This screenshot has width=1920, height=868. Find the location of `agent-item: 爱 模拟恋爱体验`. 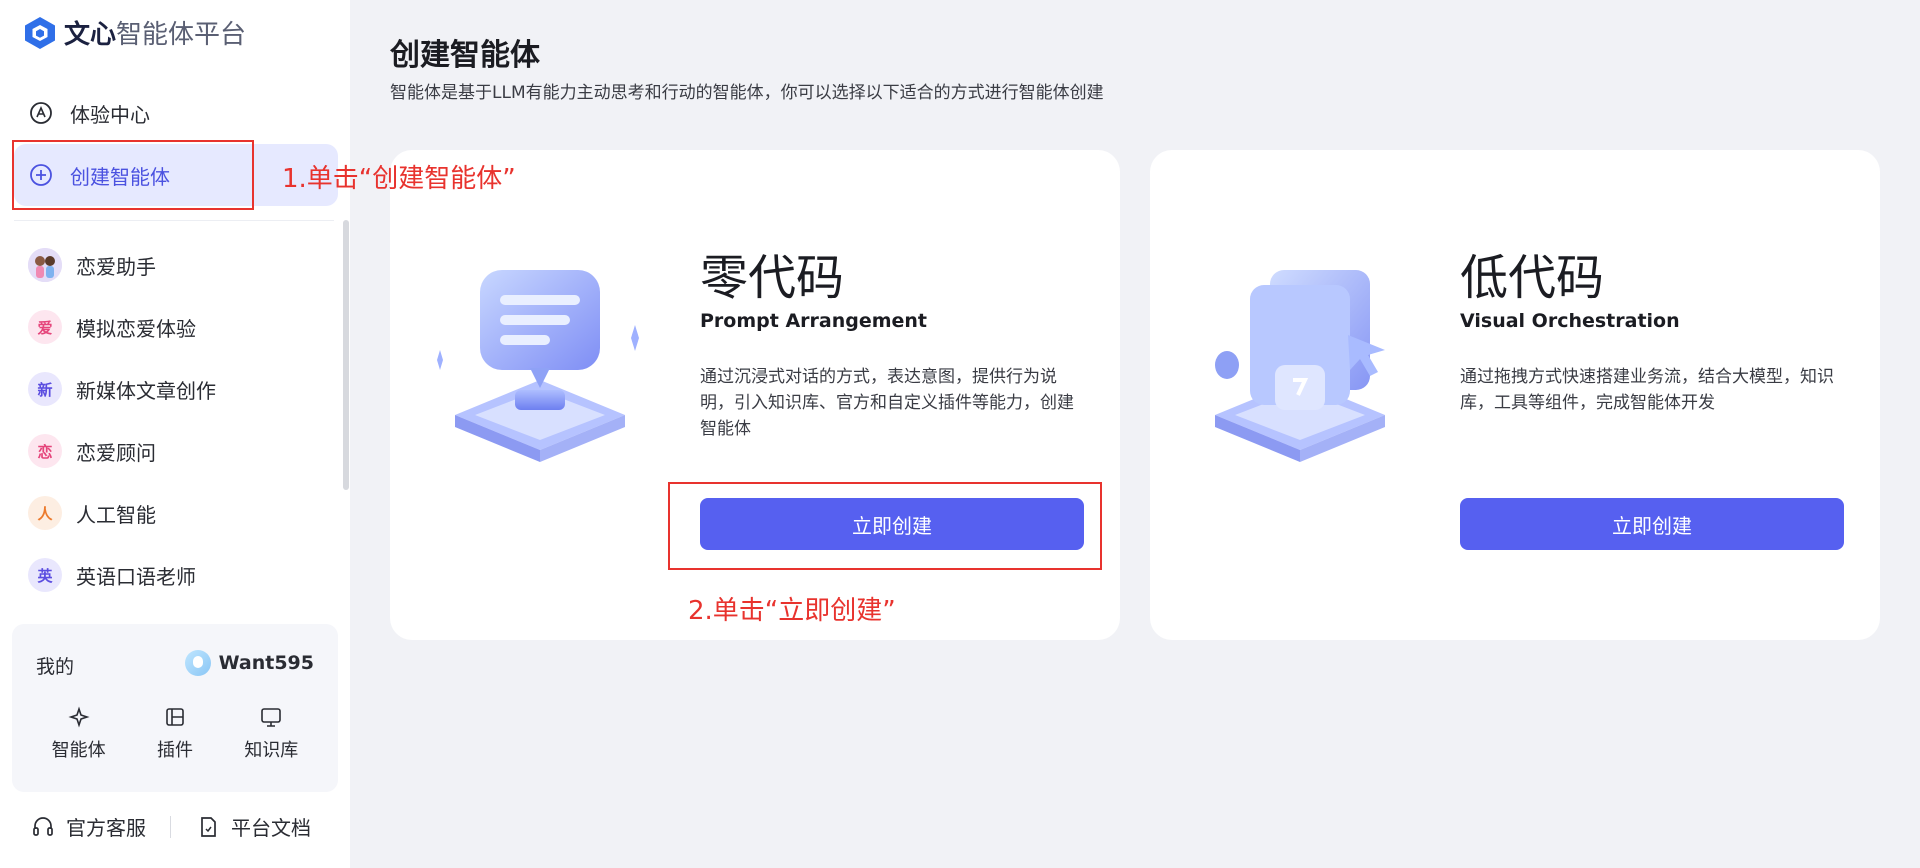

agent-item: 爱 模拟恋爱体验 is located at coordinates (174, 327).